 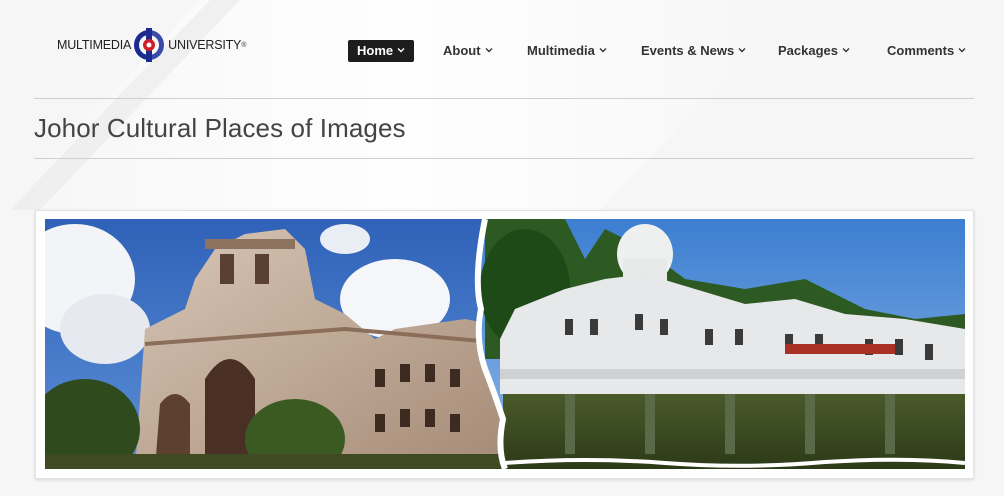 I want to click on nav-label: Comments, so click(x=921, y=50).